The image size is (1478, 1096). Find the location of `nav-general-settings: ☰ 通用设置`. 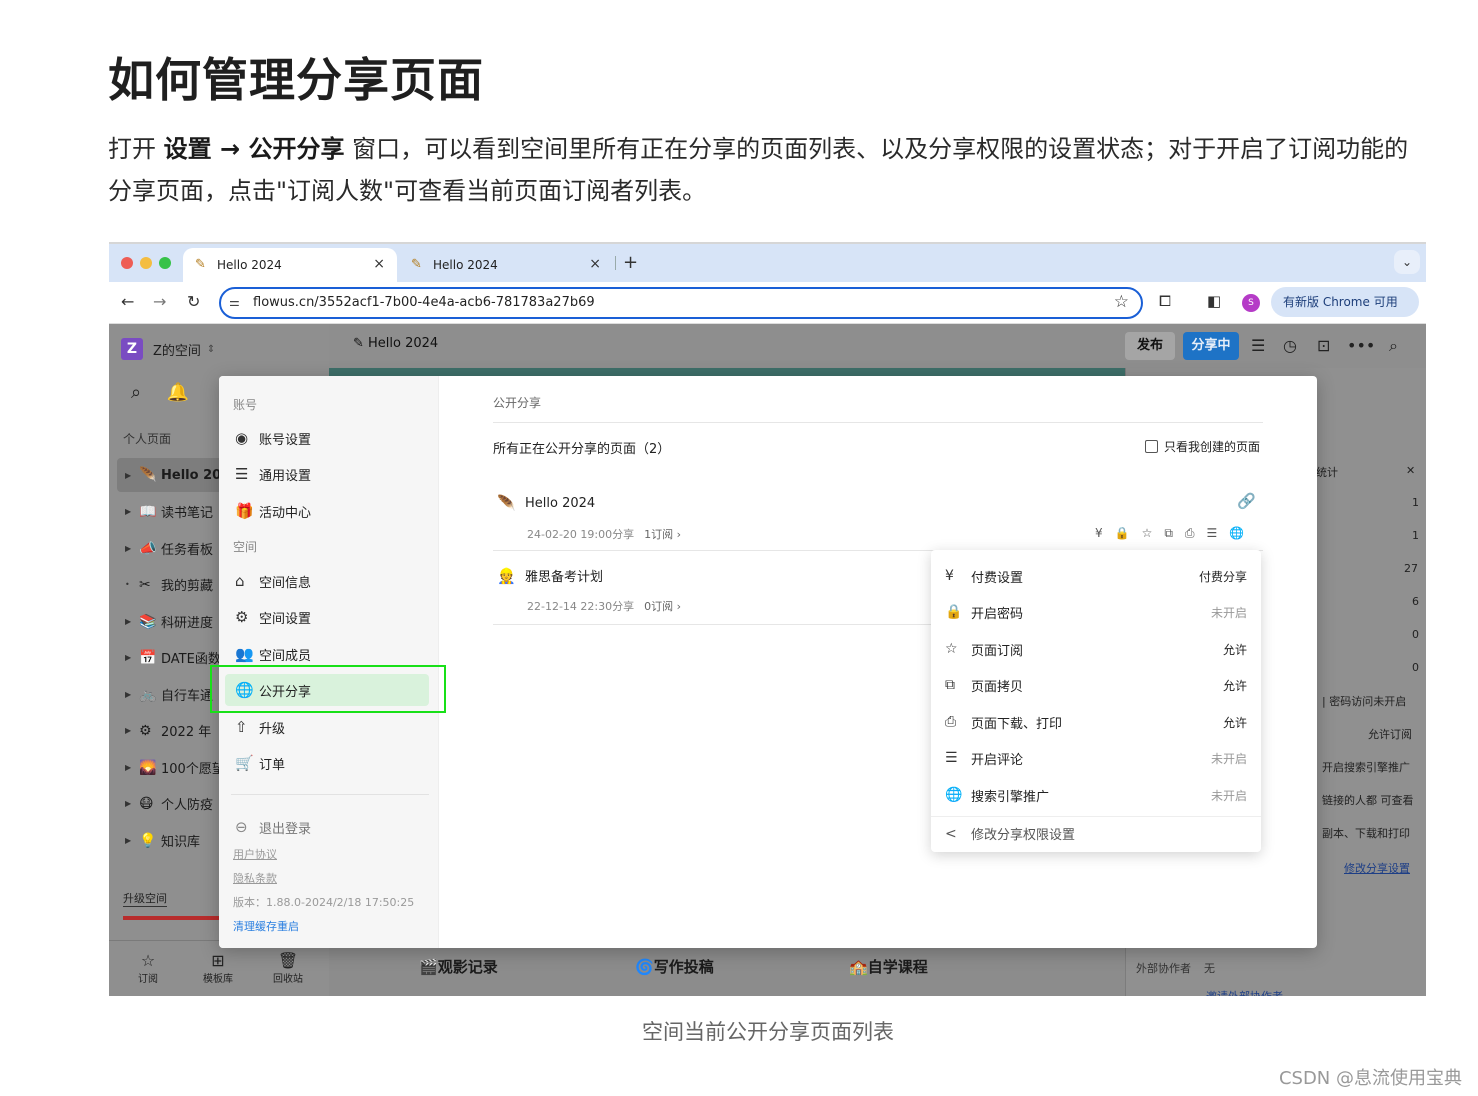

nav-general-settings: ☰ 通用设置 is located at coordinates (331, 474).